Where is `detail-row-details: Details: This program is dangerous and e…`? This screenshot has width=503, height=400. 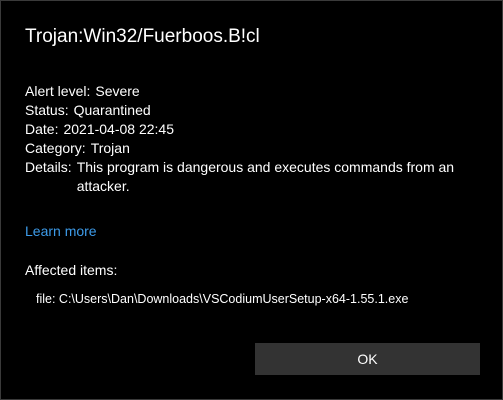
detail-row-details: Details: This program is dangerous and e… is located at coordinates (255, 177).